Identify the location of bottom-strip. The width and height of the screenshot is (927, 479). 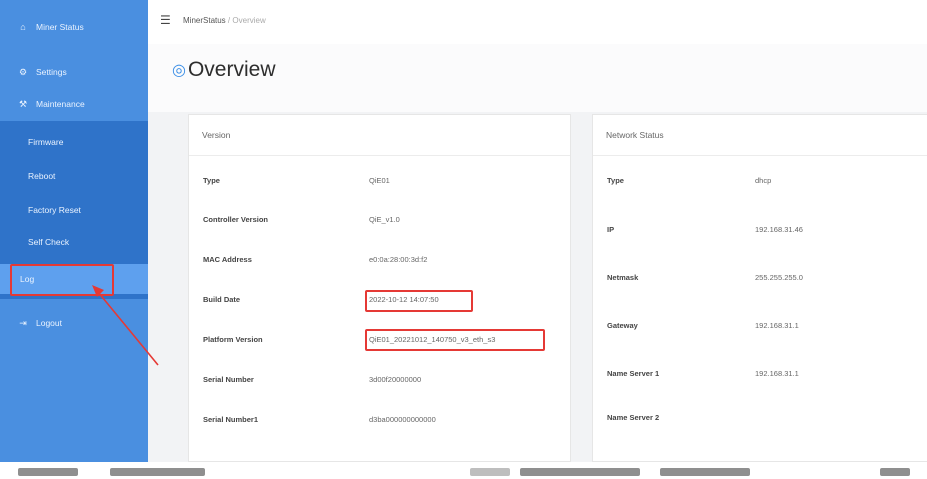
(463, 470).